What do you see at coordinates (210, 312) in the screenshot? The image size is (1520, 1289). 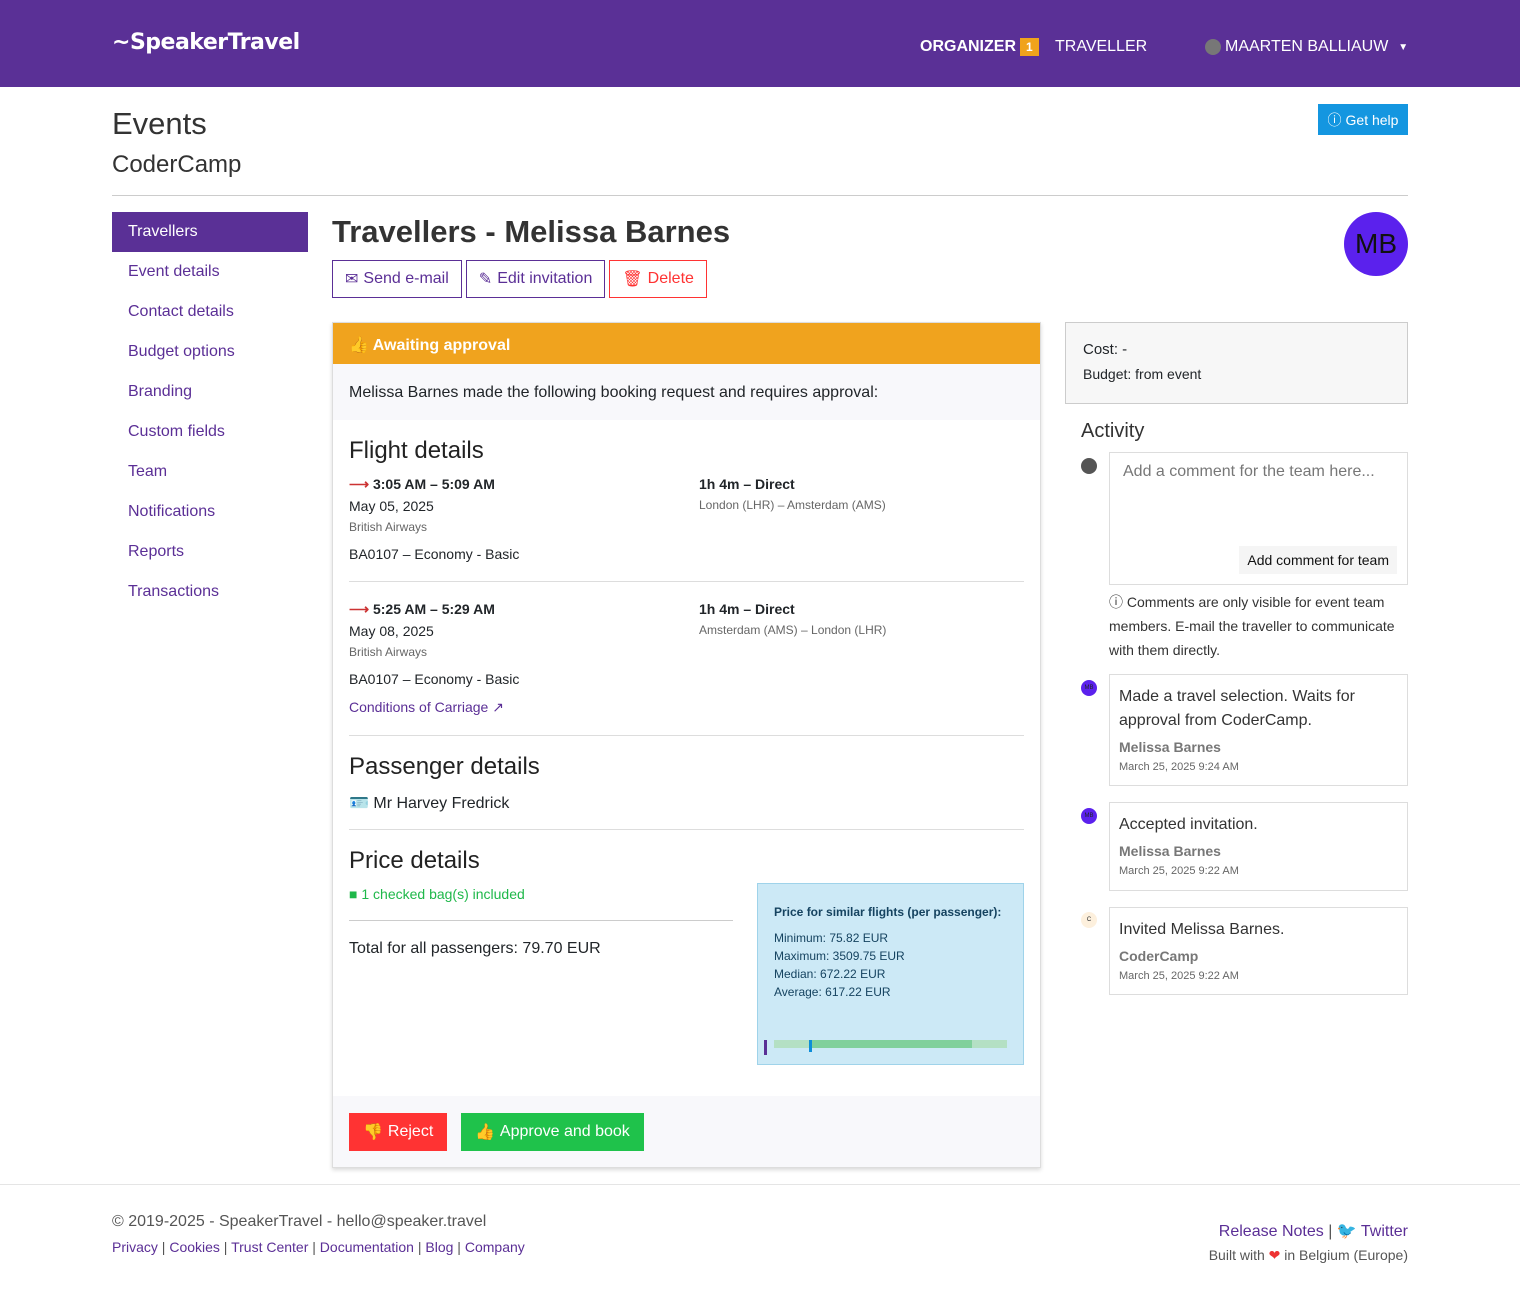 I see `sidebar-item-contact-details: Contact details` at bounding box center [210, 312].